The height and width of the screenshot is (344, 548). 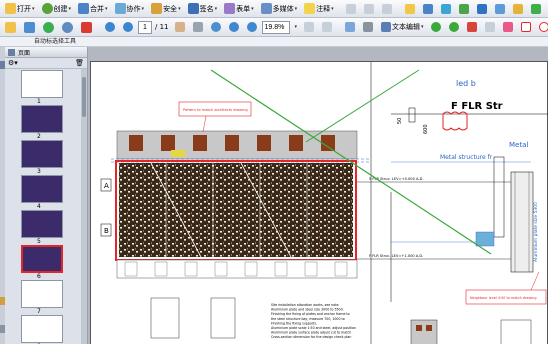 What do you see at coordinates (157, 8) in the screenshot?
I see `lock-icon` at bounding box center [157, 8].